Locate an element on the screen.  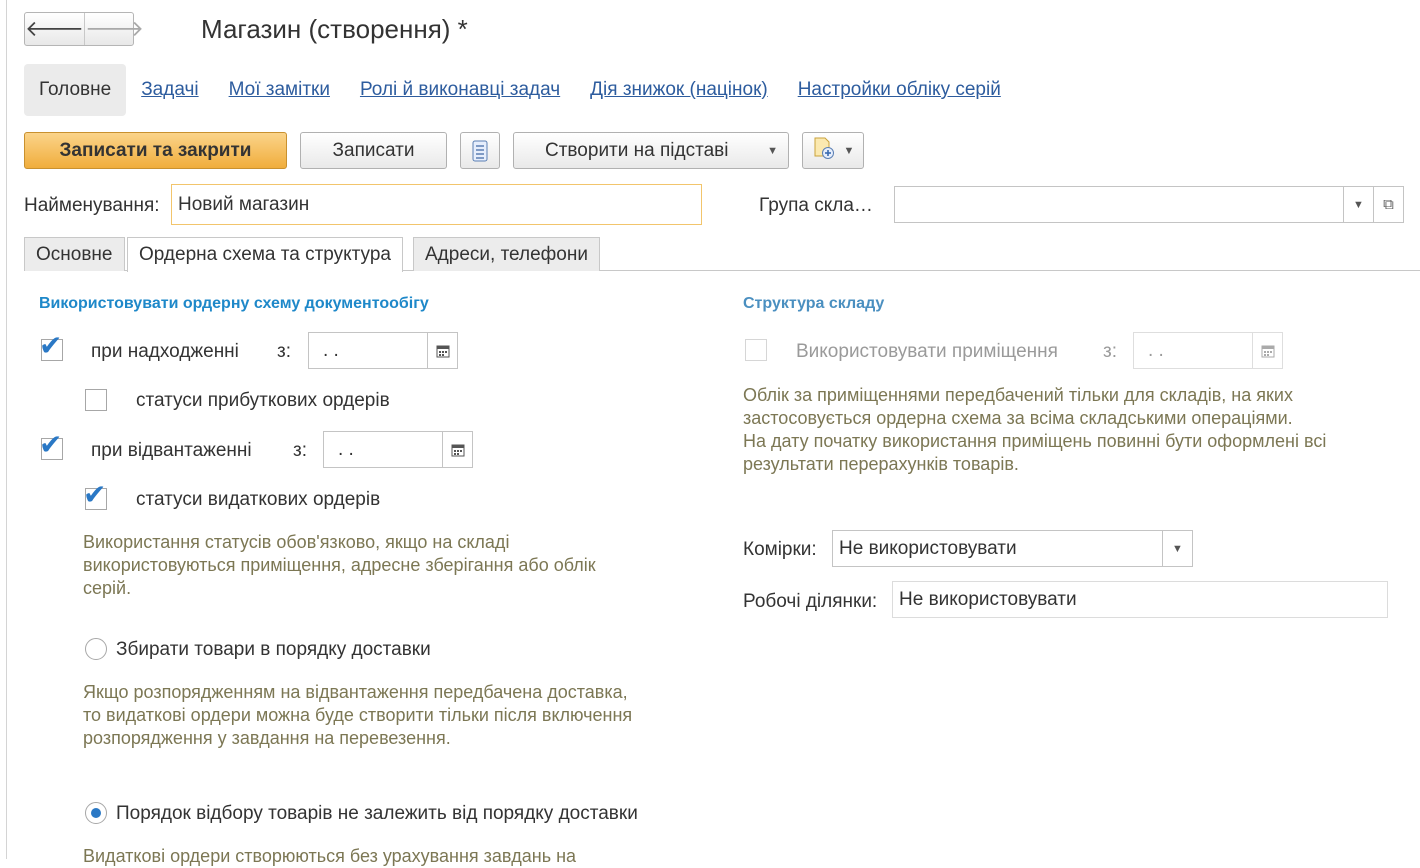
attach-document-button: ▼ is located at coordinates (833, 150).